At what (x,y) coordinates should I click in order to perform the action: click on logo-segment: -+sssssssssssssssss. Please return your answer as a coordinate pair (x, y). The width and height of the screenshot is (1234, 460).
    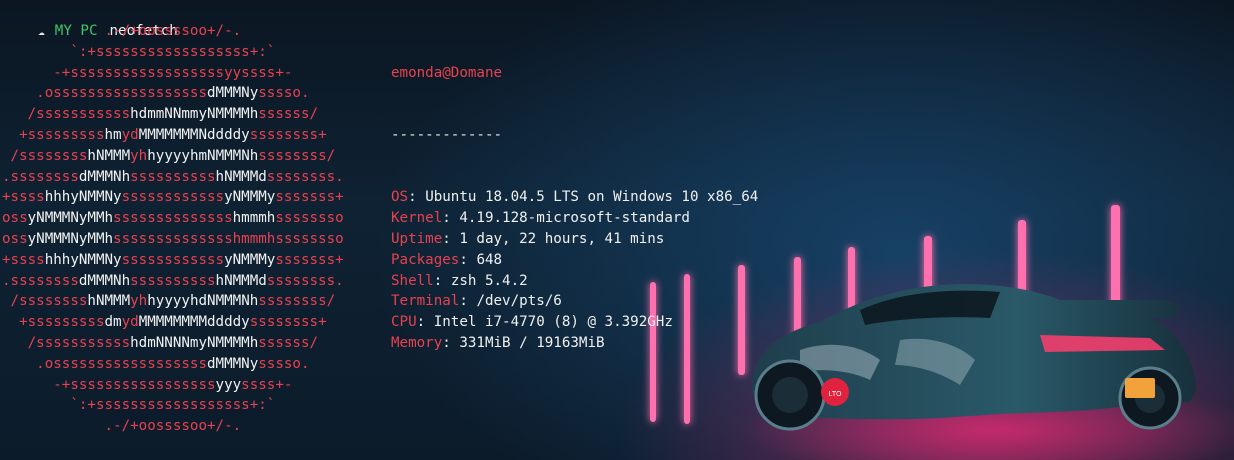
    Looking at the image, I should click on (109, 384).